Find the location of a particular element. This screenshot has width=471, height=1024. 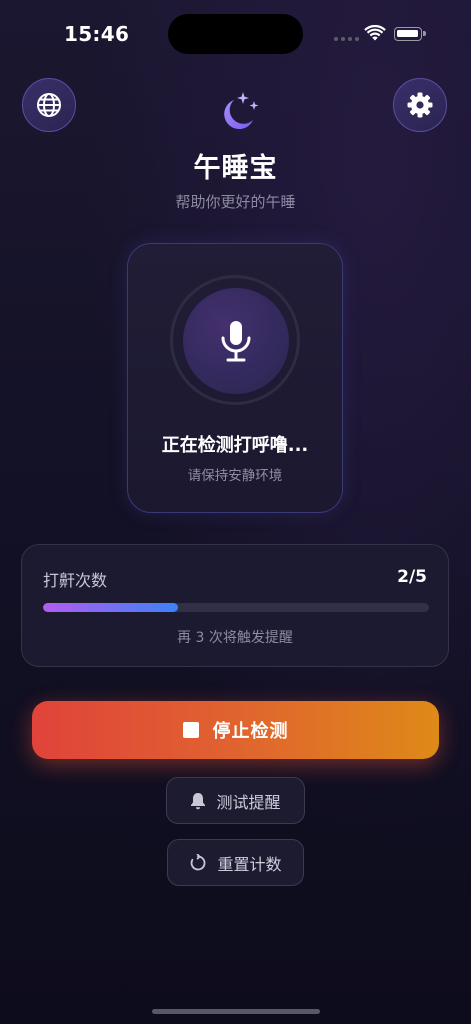

app-title: 午睡宝 is located at coordinates (235, 168).